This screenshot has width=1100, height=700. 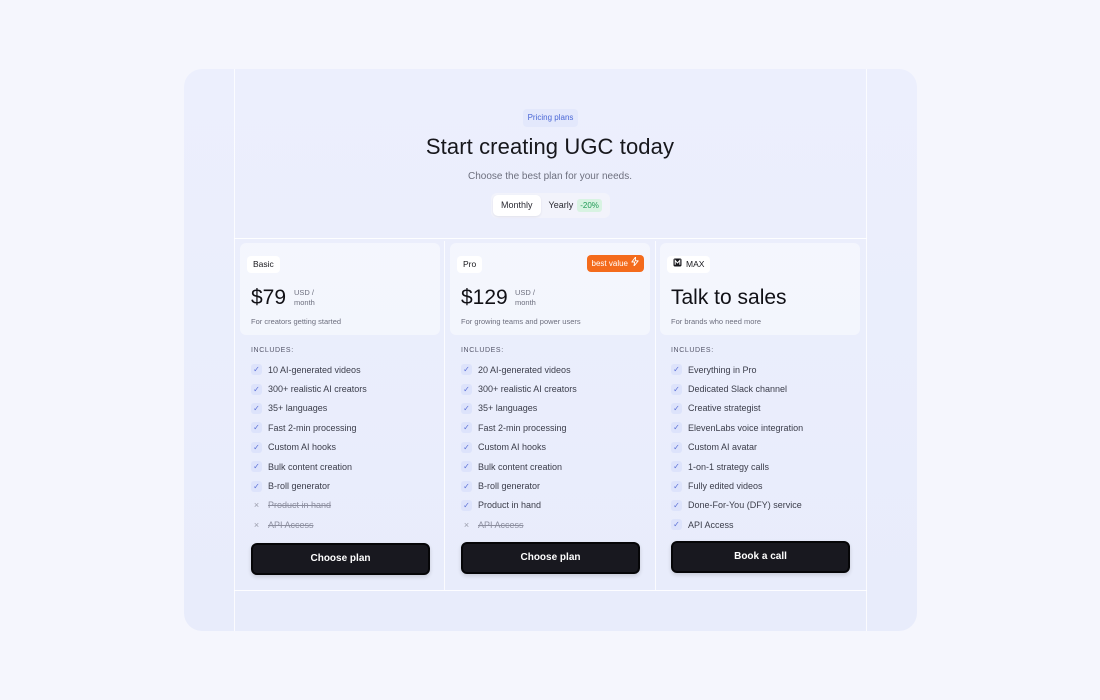 I want to click on best-value-label: best value, so click(x=609, y=263).